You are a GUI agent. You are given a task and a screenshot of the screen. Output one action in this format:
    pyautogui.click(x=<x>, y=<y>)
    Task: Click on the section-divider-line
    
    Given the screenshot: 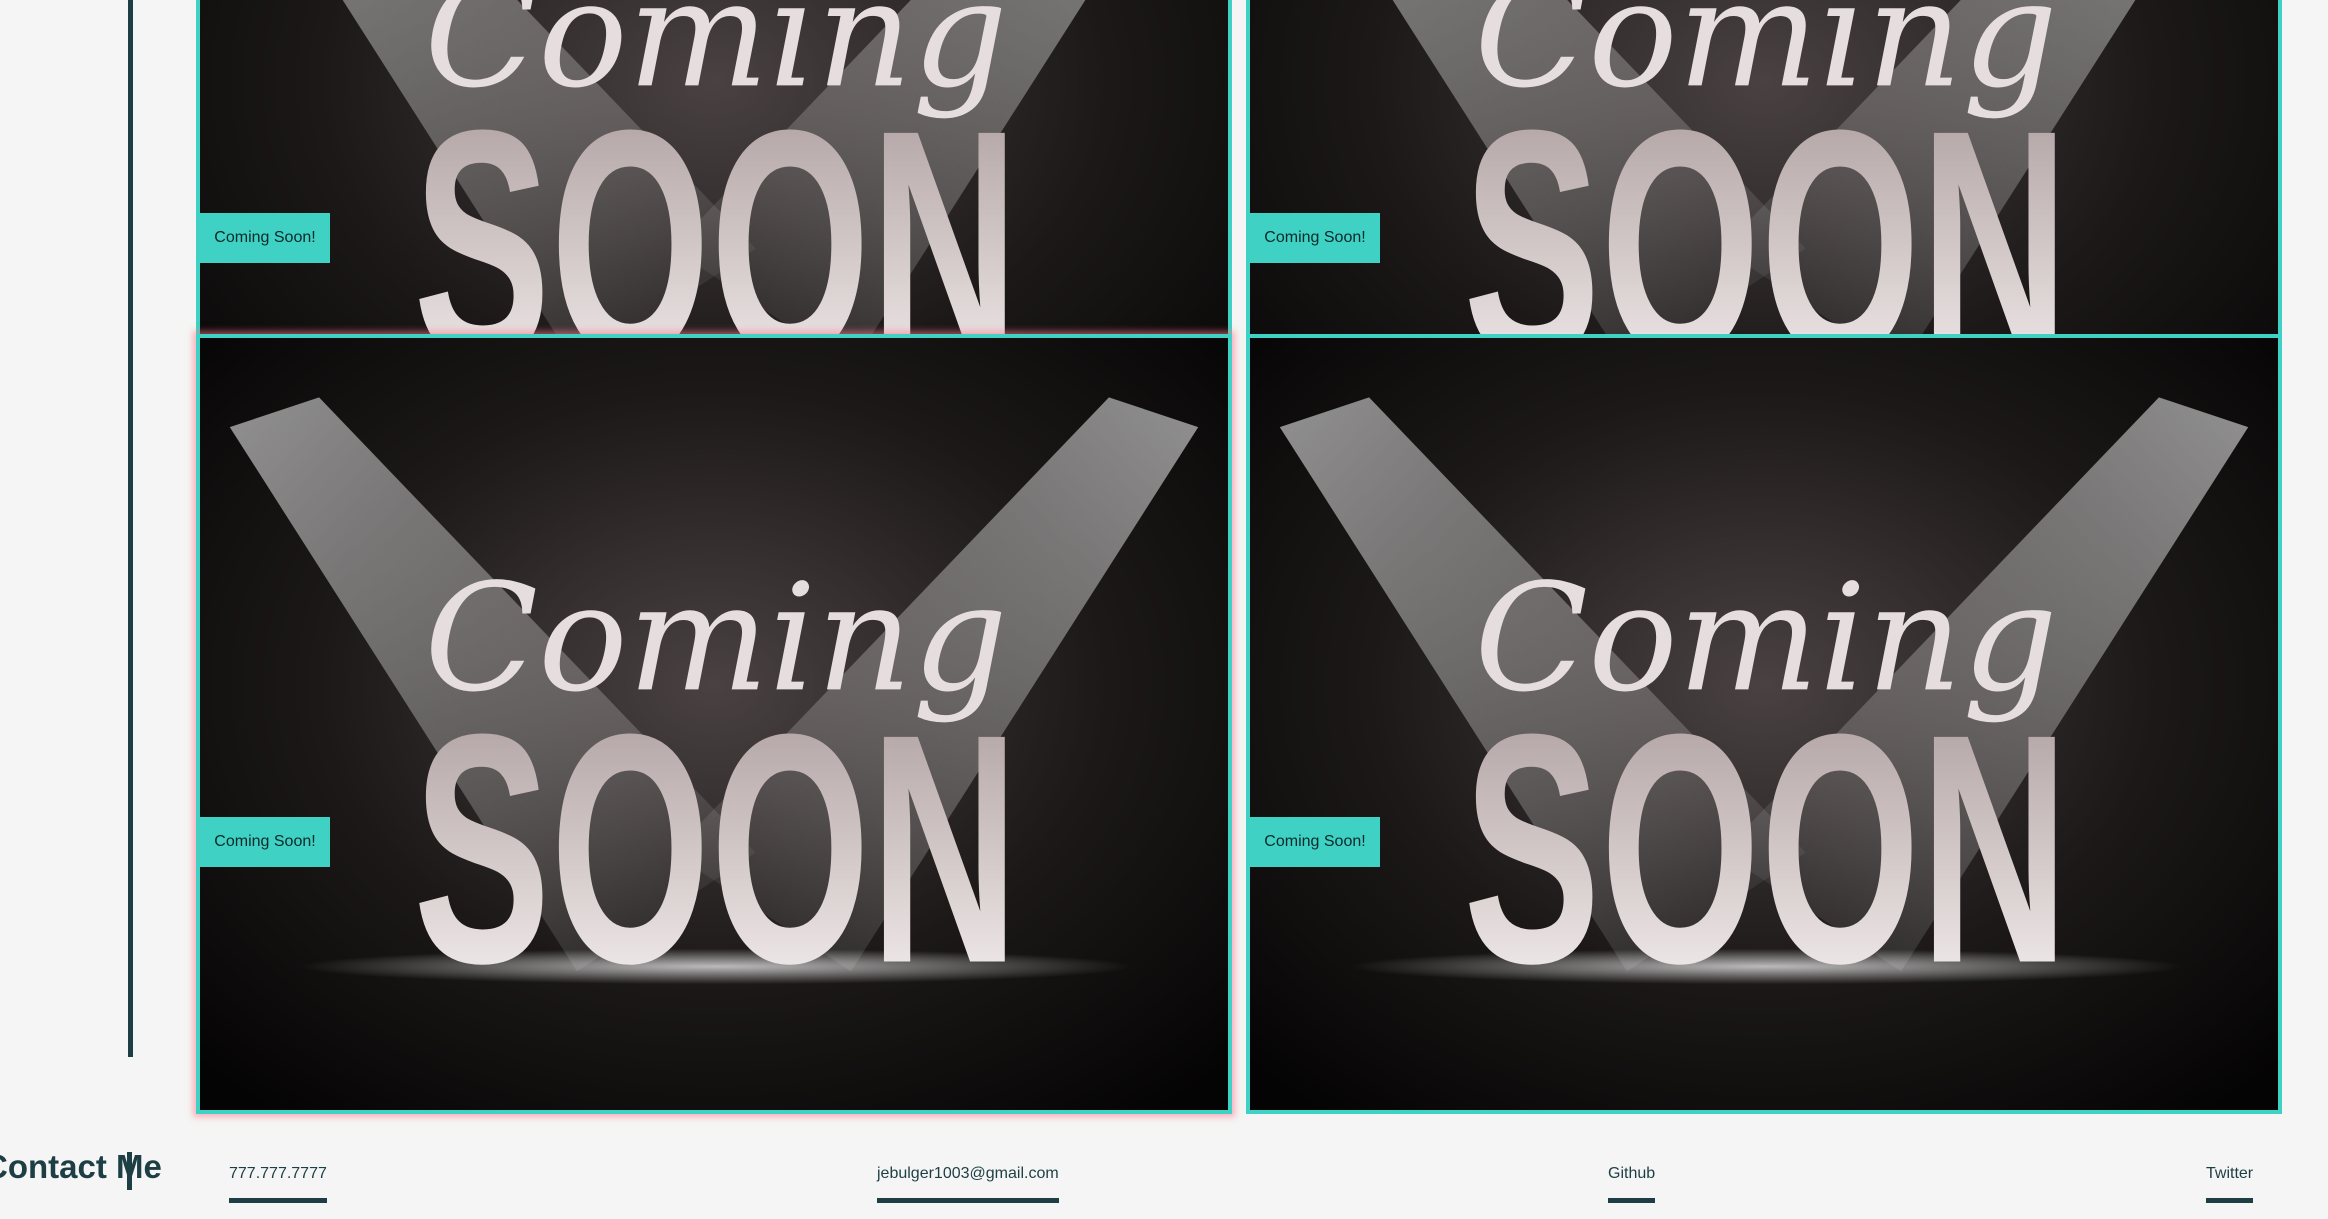 What is the action you would take?
    pyautogui.click(x=130, y=528)
    